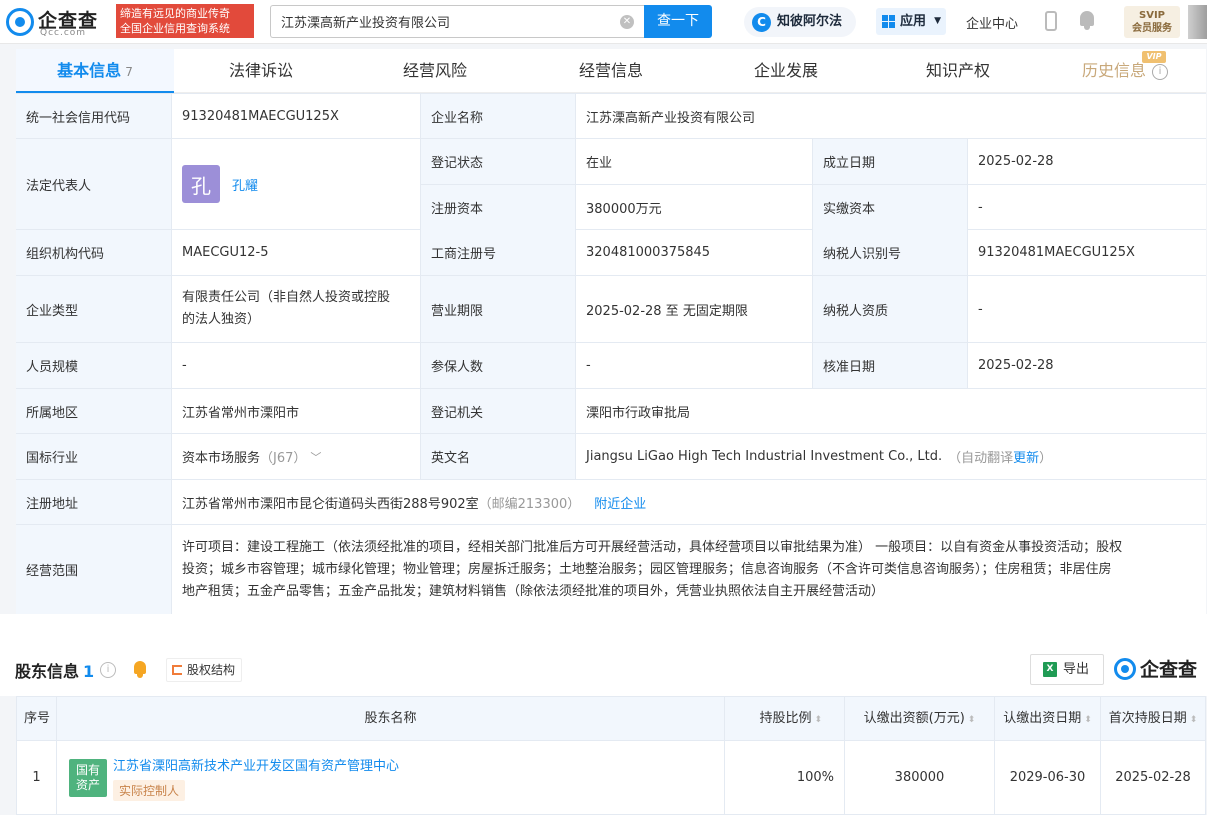 The image size is (1207, 815). Describe the element at coordinates (185, 21) in the screenshot. I see `slogan-banner: 缔造有远见的商业传奇 全国企业信用查询系统` at that location.